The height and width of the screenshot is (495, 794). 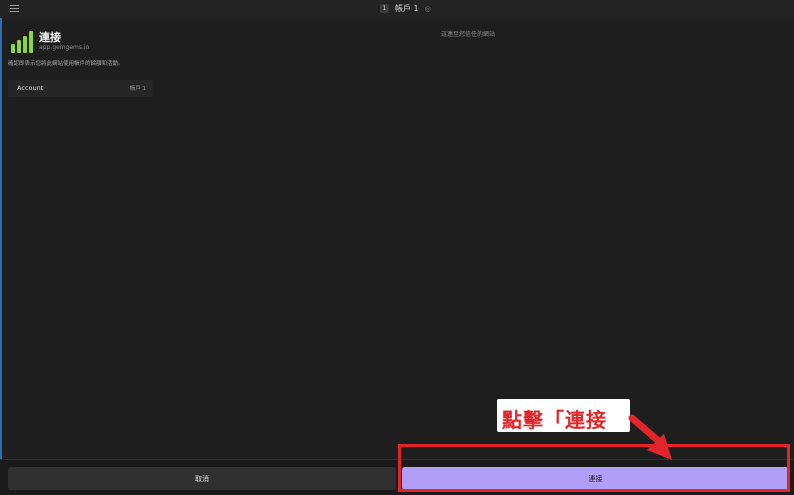 I want to click on page-title: 連接, so click(x=50, y=37).